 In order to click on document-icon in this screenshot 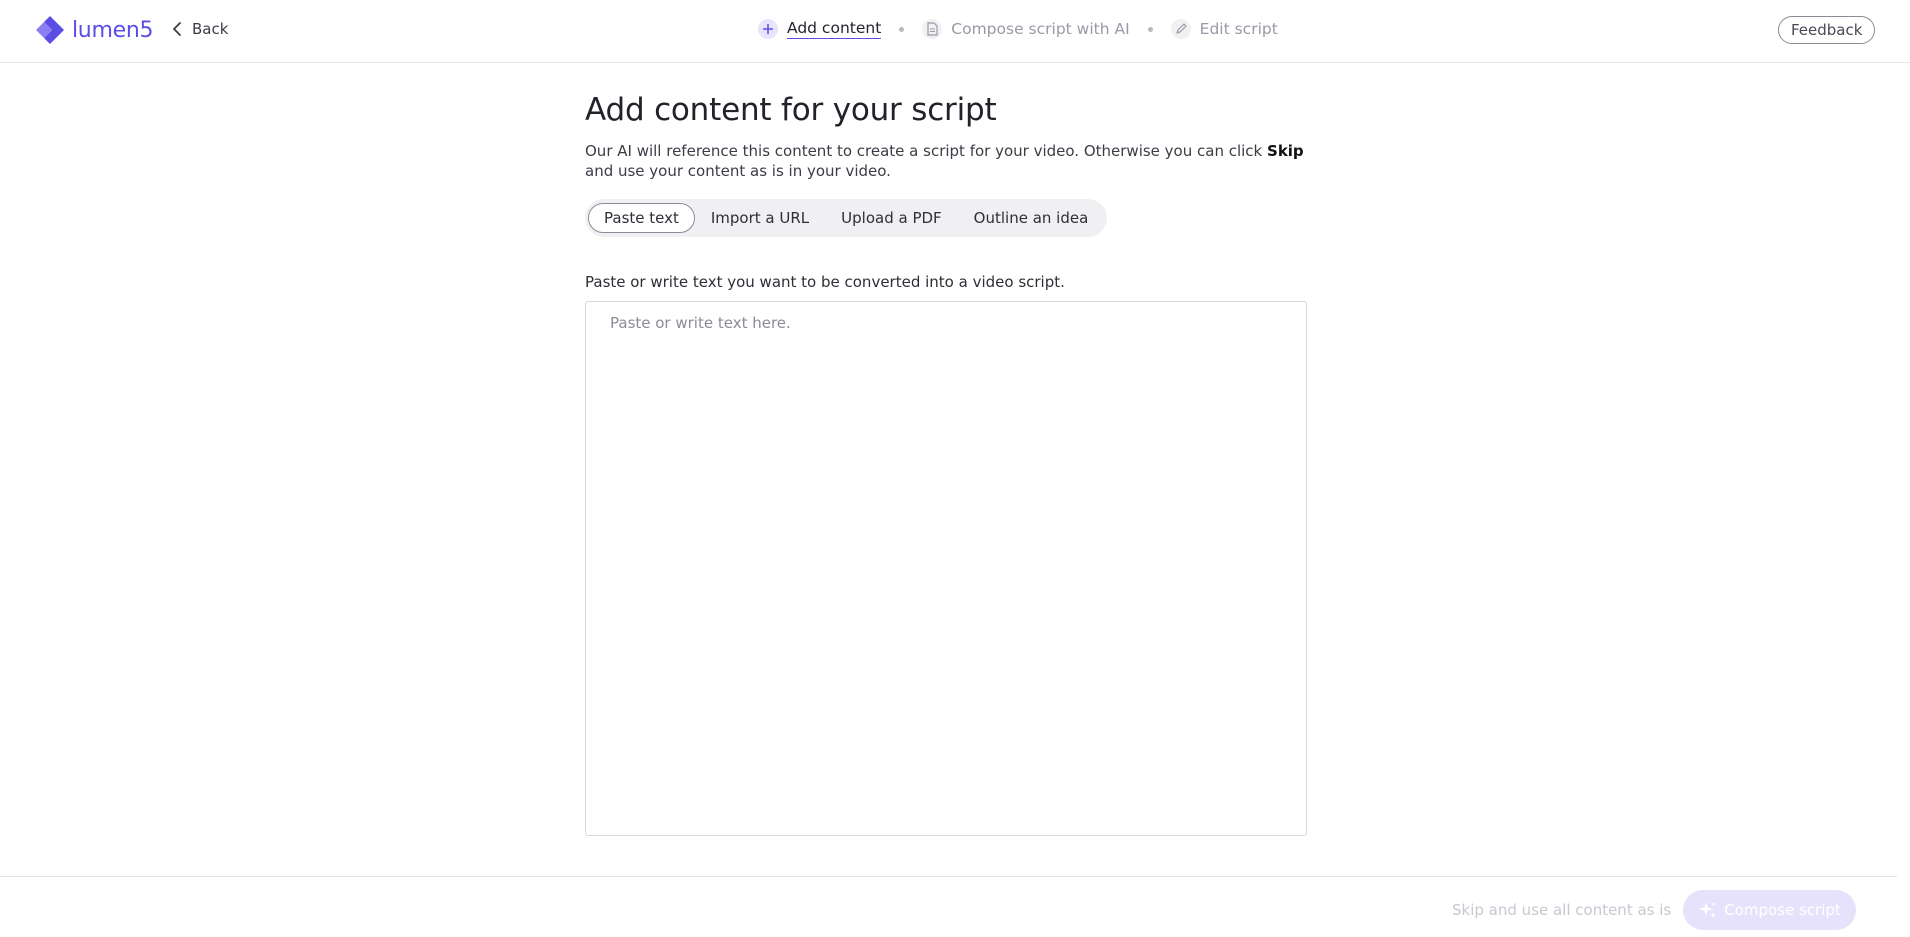, I will do `click(932, 29)`.